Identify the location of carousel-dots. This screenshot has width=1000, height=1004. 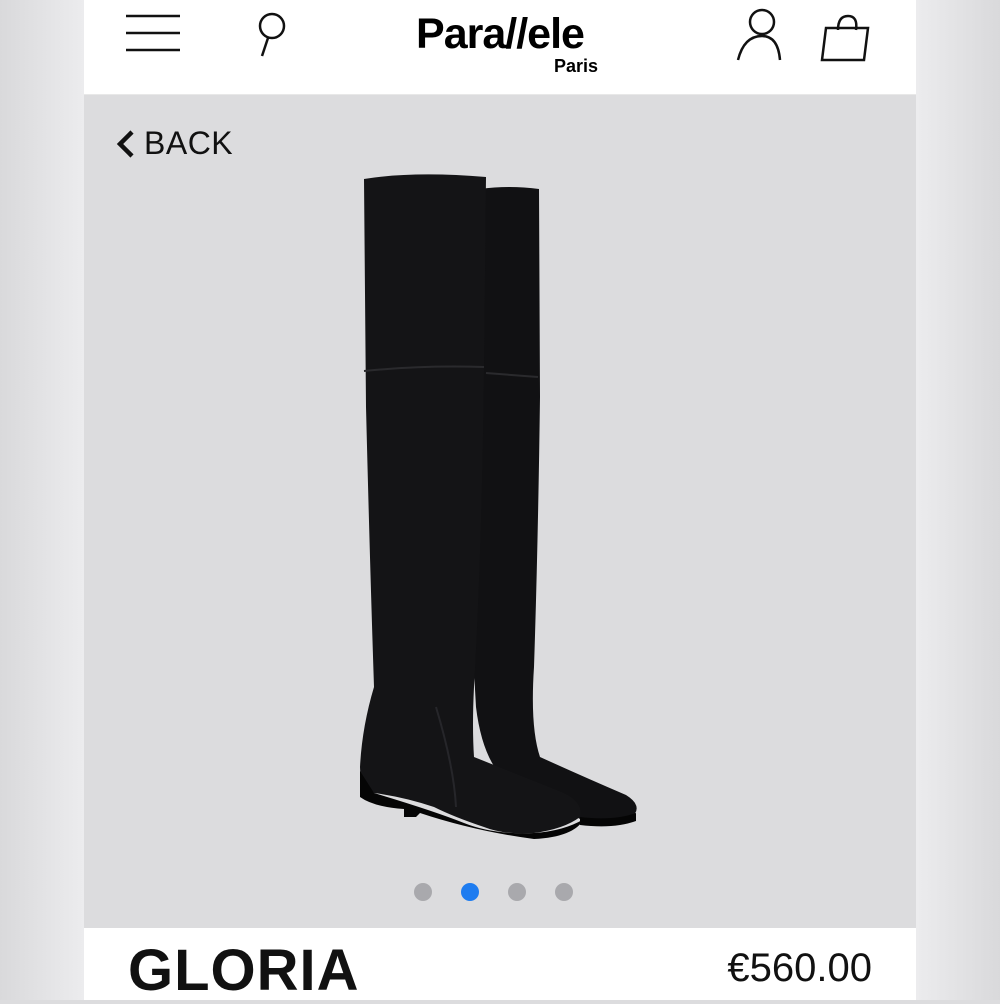
(493, 892).